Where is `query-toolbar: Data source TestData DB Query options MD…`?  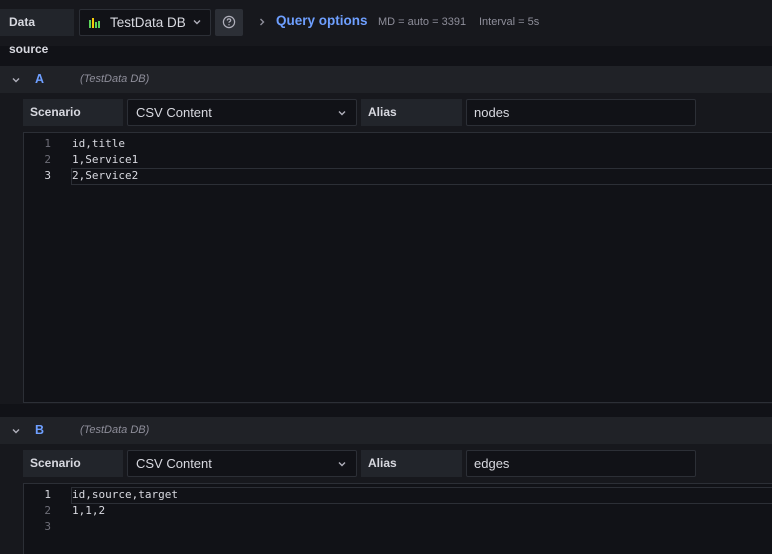 query-toolbar: Data source TestData DB Query options MD… is located at coordinates (386, 28).